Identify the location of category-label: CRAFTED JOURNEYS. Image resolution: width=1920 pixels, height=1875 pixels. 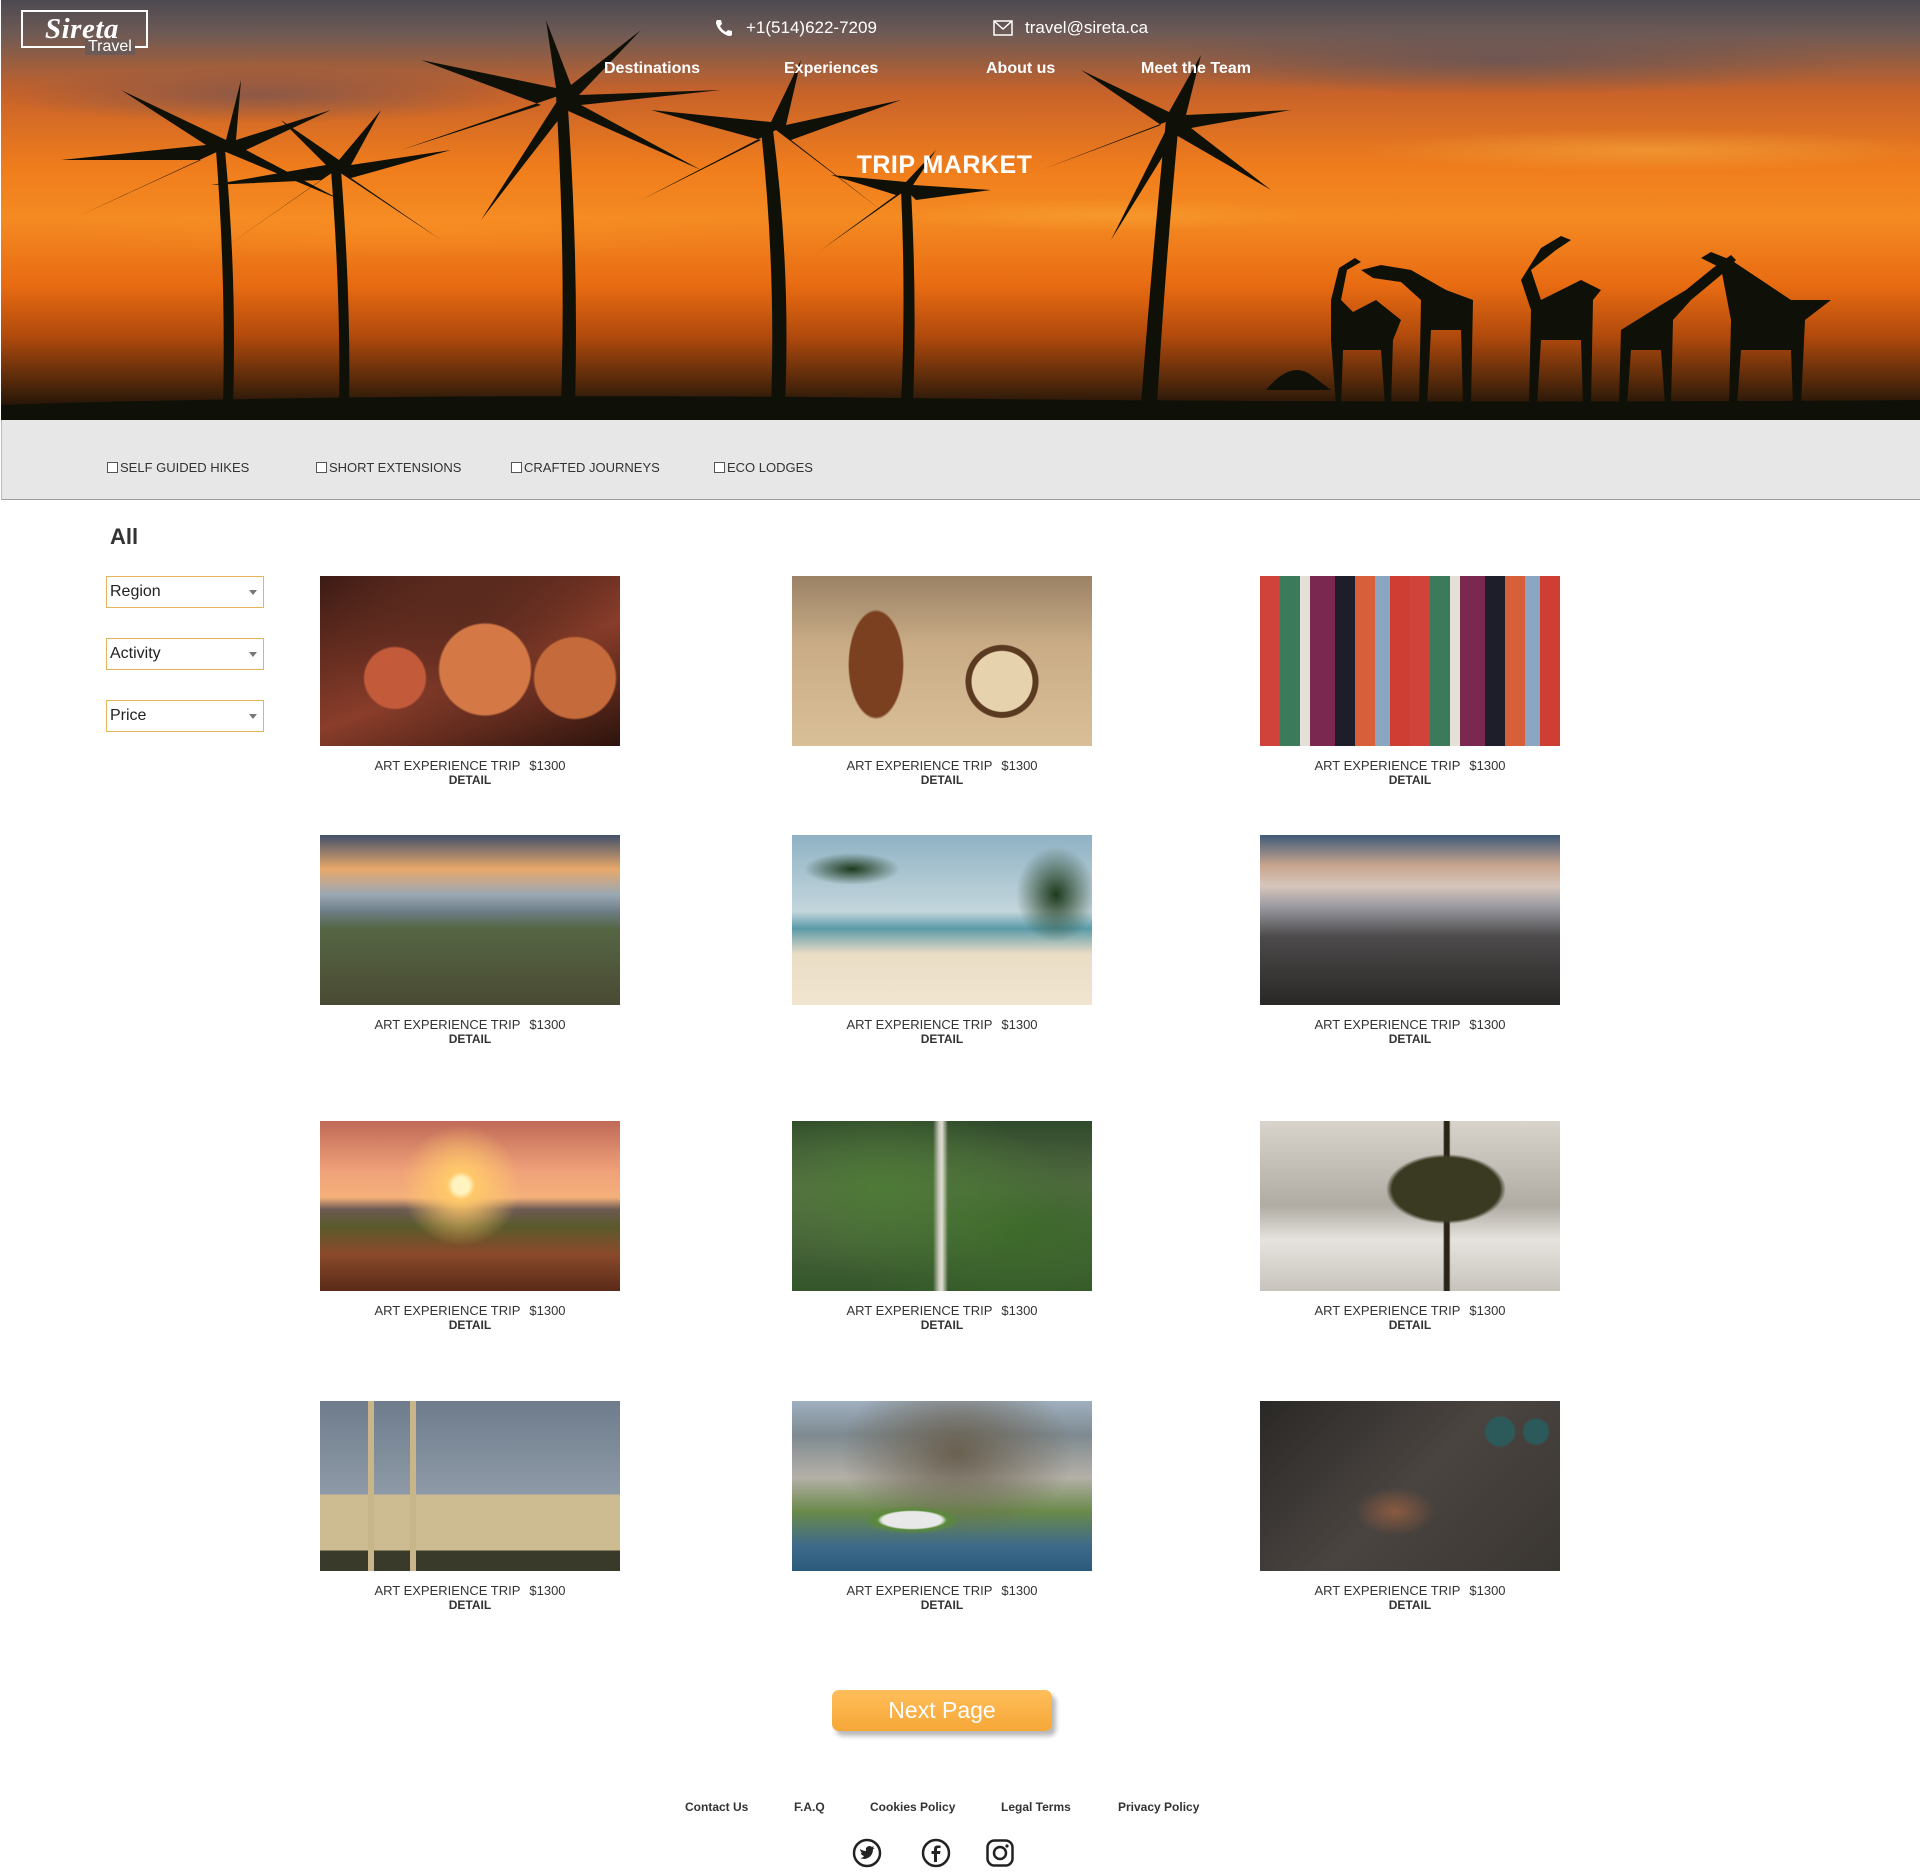
(592, 467).